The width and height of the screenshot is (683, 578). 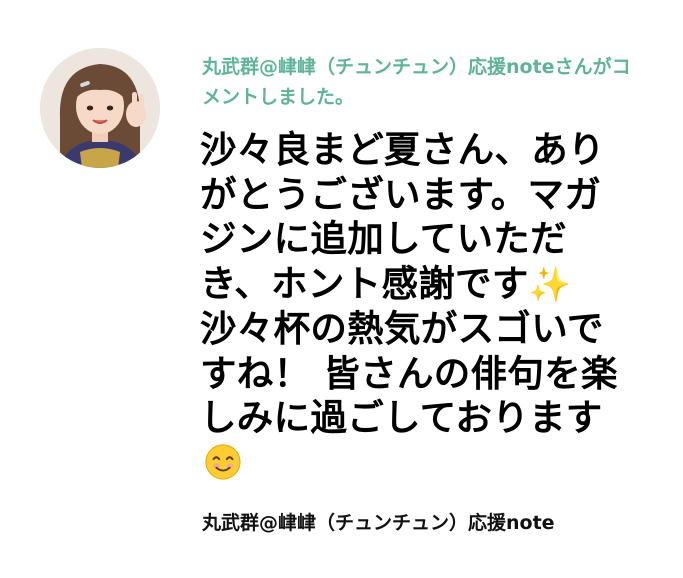 I want to click on notification-text: 丸武群@峍峍（チュンチュン）応援noteさんがコメントしました。, so click(x=422, y=82).